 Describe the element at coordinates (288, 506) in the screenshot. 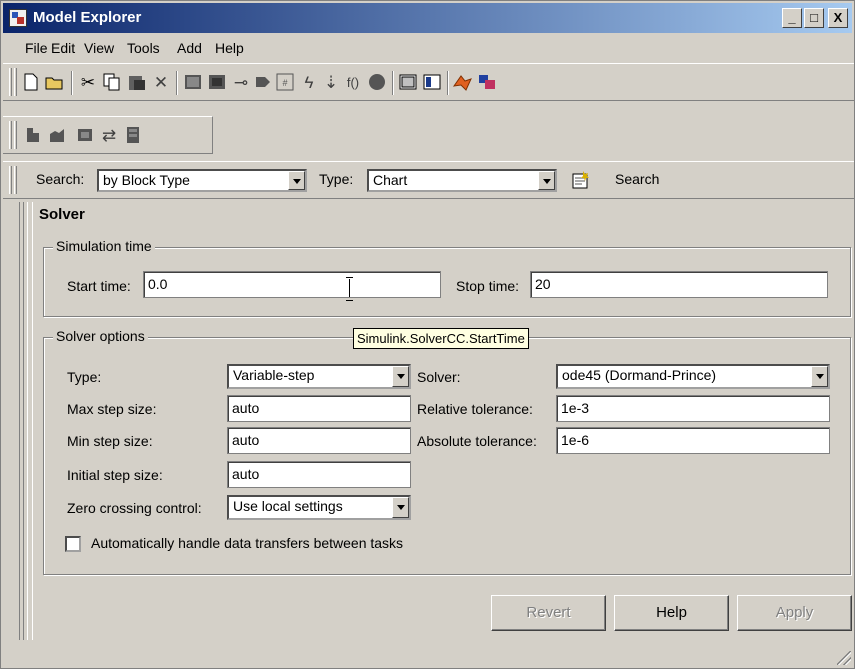

I see `zero-crossing-value: Use local settings` at that location.